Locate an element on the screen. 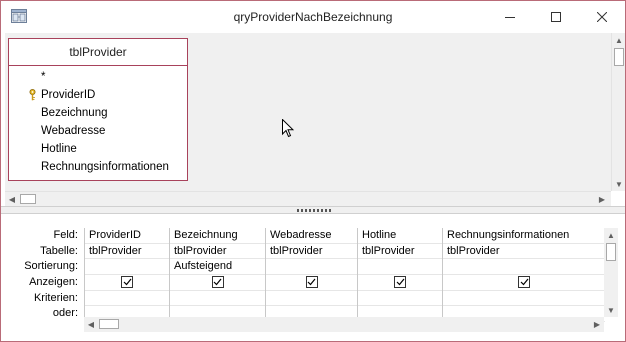 The image size is (626, 342). grid-field-cell: Webadresse is located at coordinates (311, 236).